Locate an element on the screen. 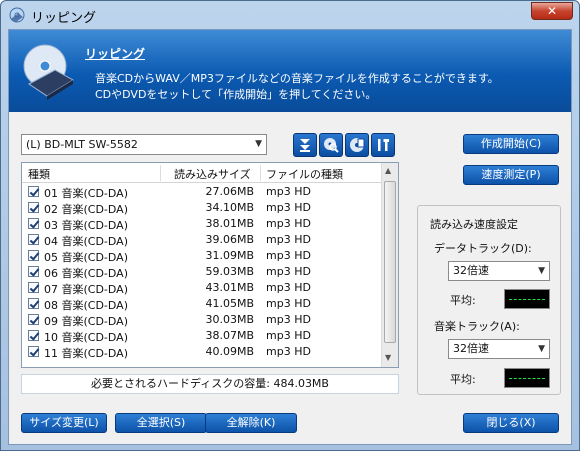 The width and height of the screenshot is (580, 451). deselect-all-button: 全解除(K) is located at coordinates (251, 423).